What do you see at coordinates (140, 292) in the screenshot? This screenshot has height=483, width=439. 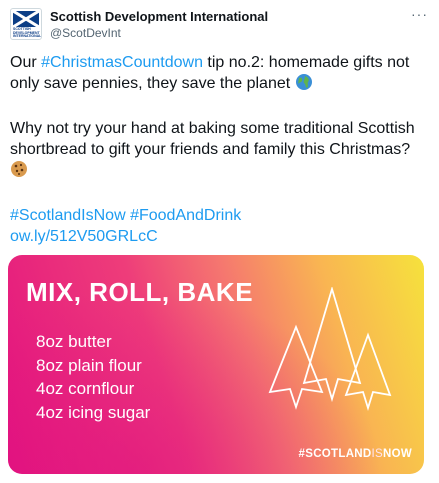 I see `card-title: MIX, ROLL, BAKE` at bounding box center [140, 292].